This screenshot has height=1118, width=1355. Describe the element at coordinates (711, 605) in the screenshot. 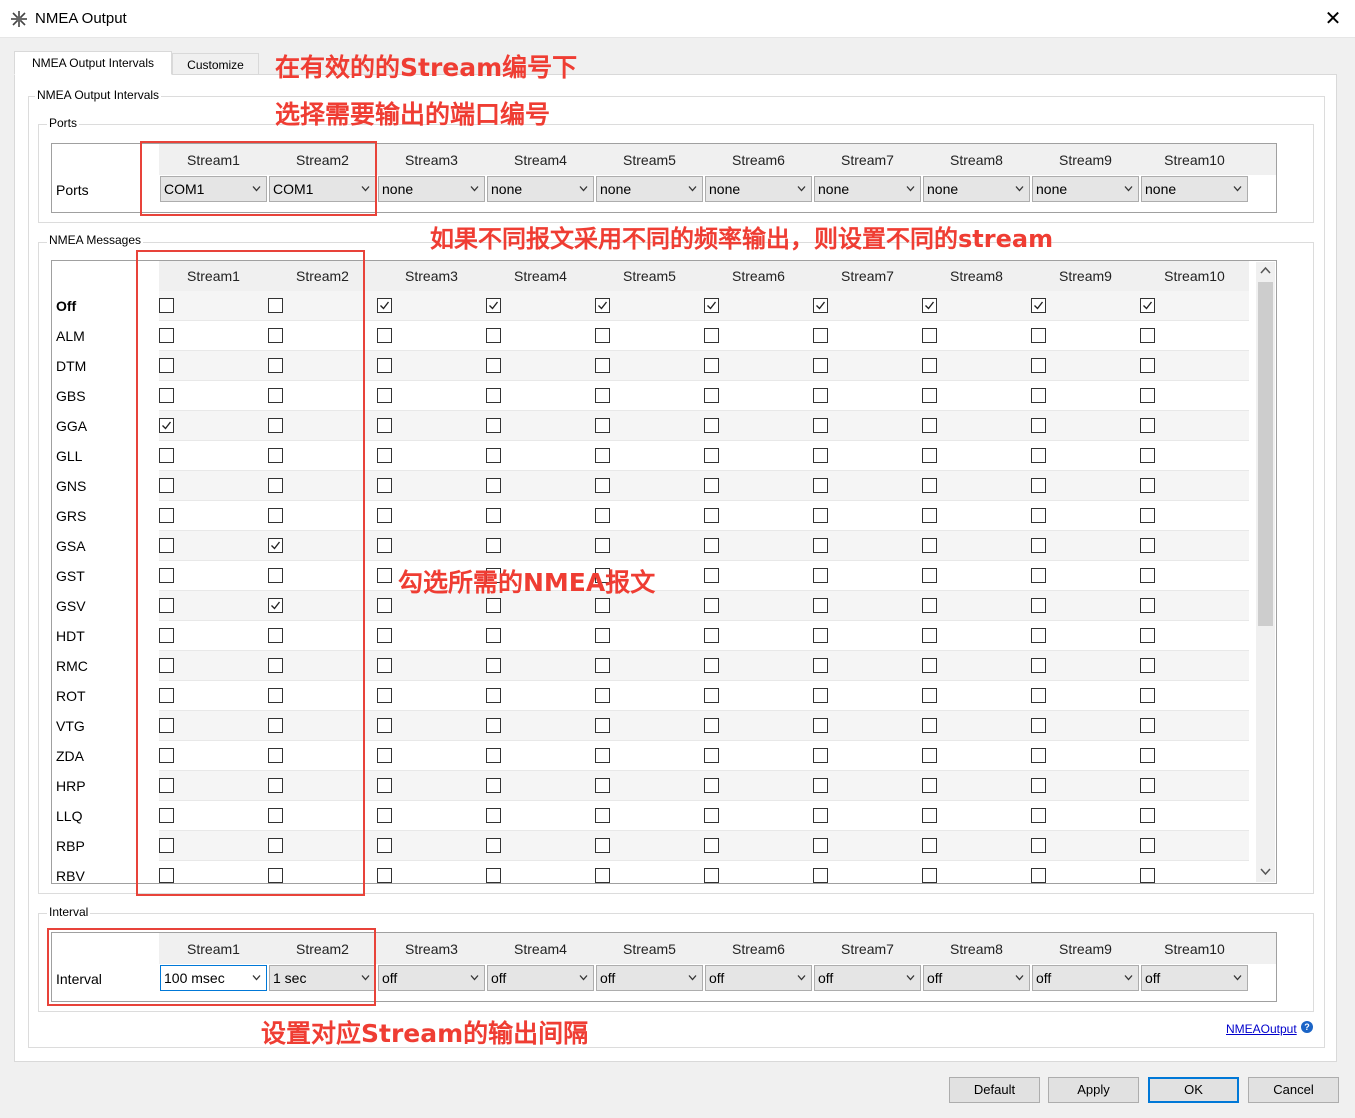

I see `checkbox-gsv-stream6` at that location.